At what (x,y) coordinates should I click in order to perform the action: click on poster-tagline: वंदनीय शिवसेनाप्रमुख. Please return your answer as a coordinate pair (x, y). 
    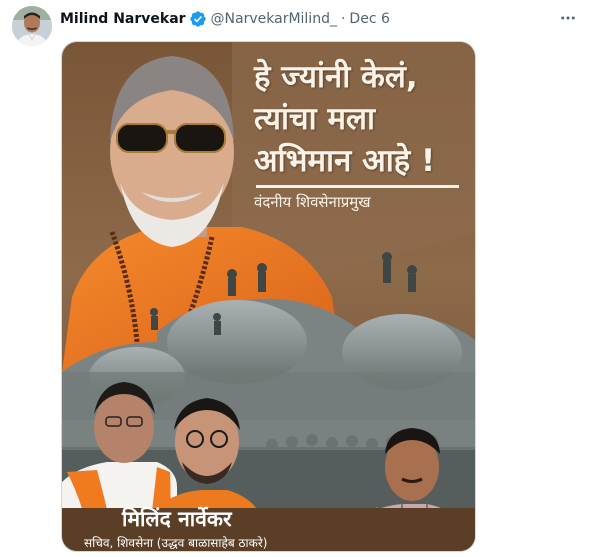
    Looking at the image, I should click on (312, 202).